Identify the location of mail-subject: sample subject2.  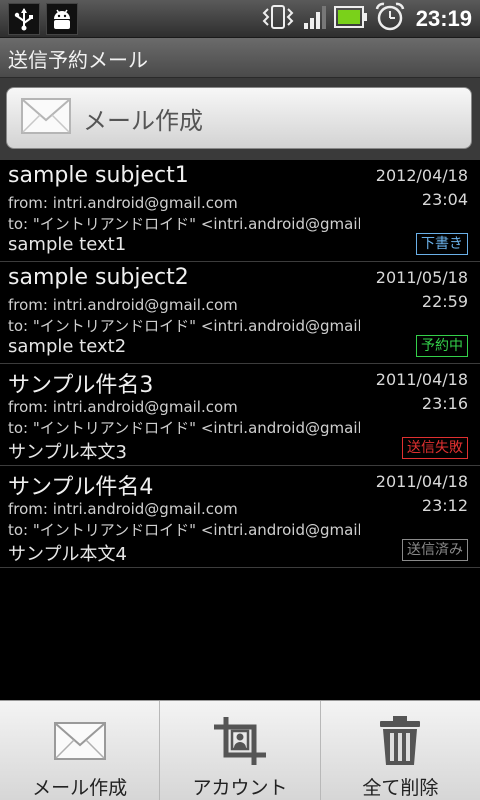
(98, 277).